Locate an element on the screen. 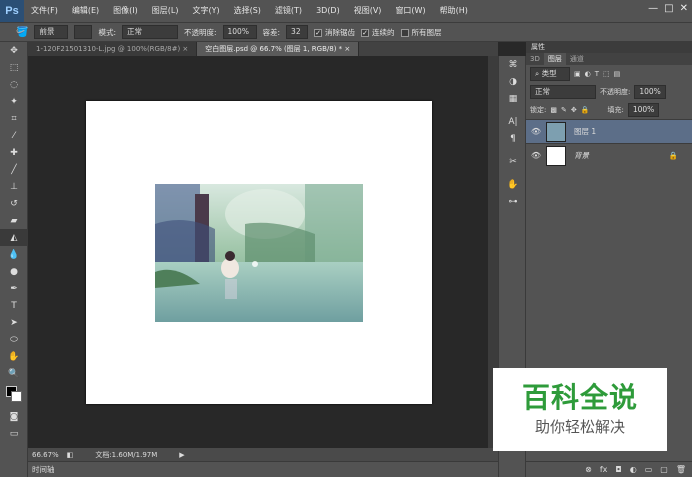 This screenshot has height=477, width=692. filter-type-icon: T is located at coordinates (597, 74).